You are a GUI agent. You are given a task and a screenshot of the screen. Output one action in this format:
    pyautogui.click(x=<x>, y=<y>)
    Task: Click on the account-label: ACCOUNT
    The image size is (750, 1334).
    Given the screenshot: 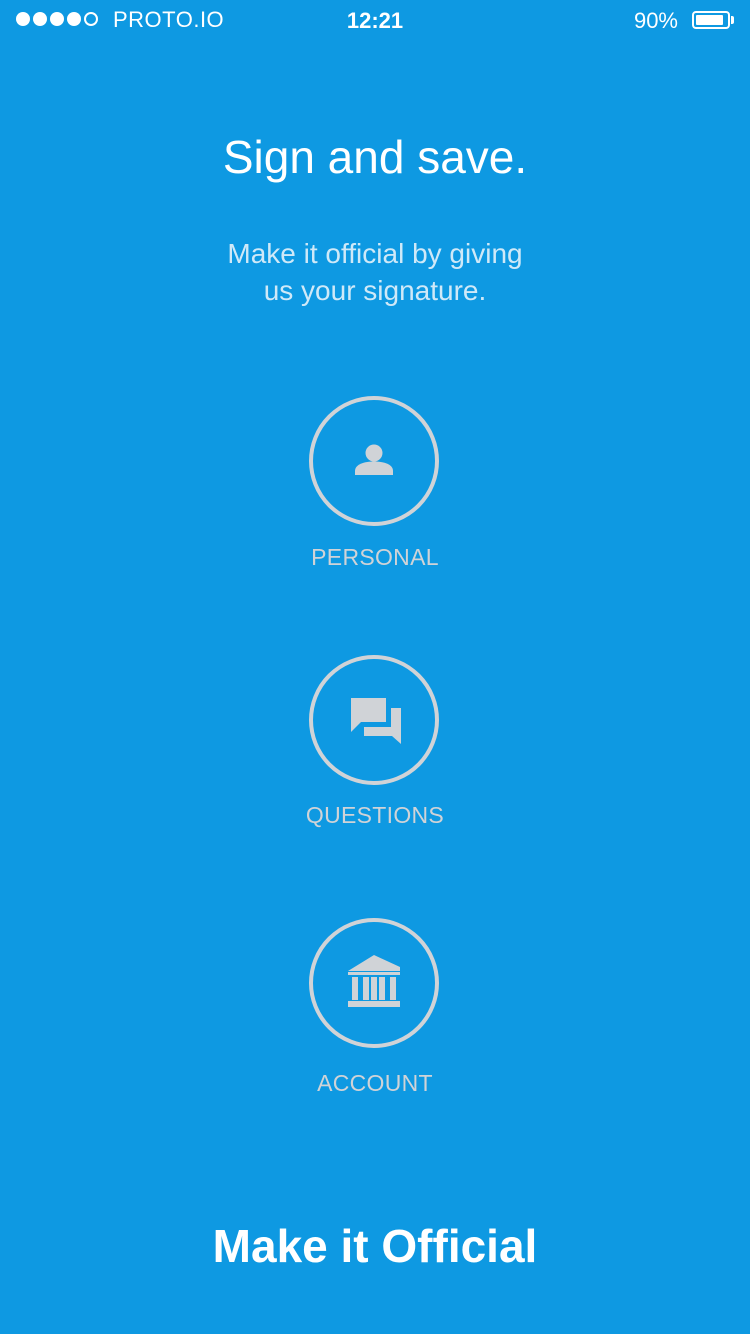 What is the action you would take?
    pyautogui.click(x=375, y=1083)
    